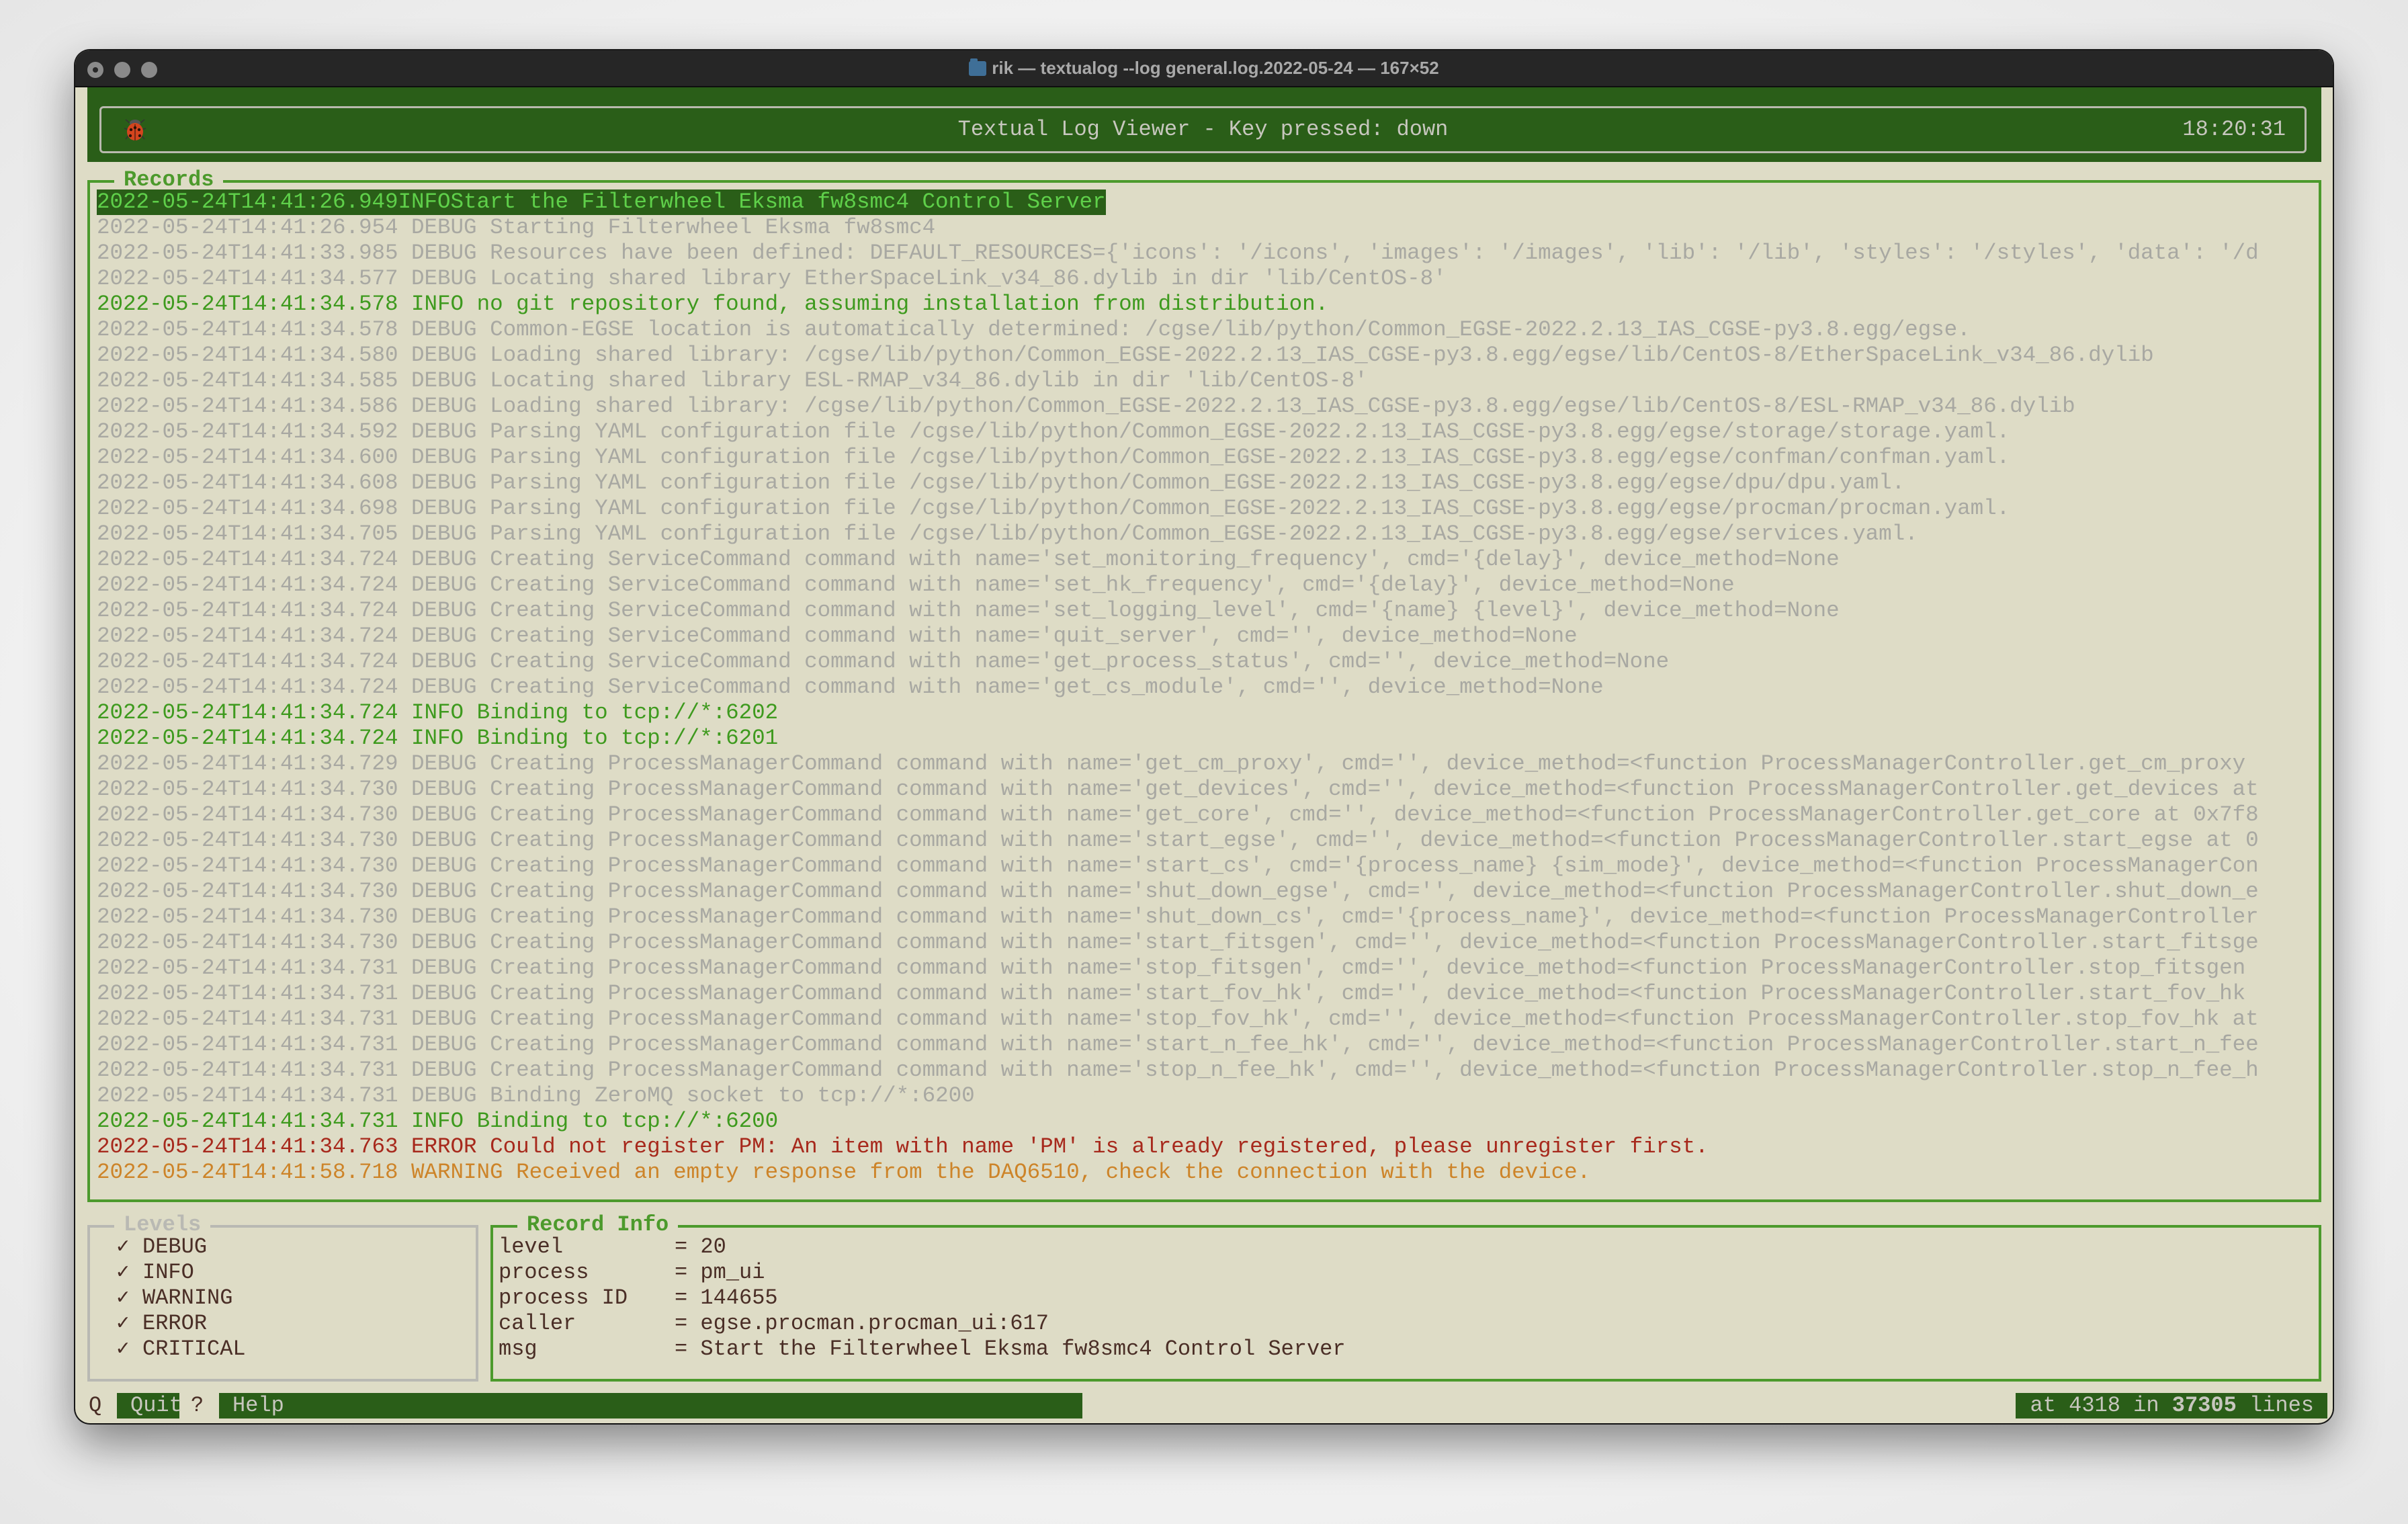 This screenshot has width=2408, height=1524. I want to click on record-info-value: egse.procman.procman_ui:617, so click(875, 1323).